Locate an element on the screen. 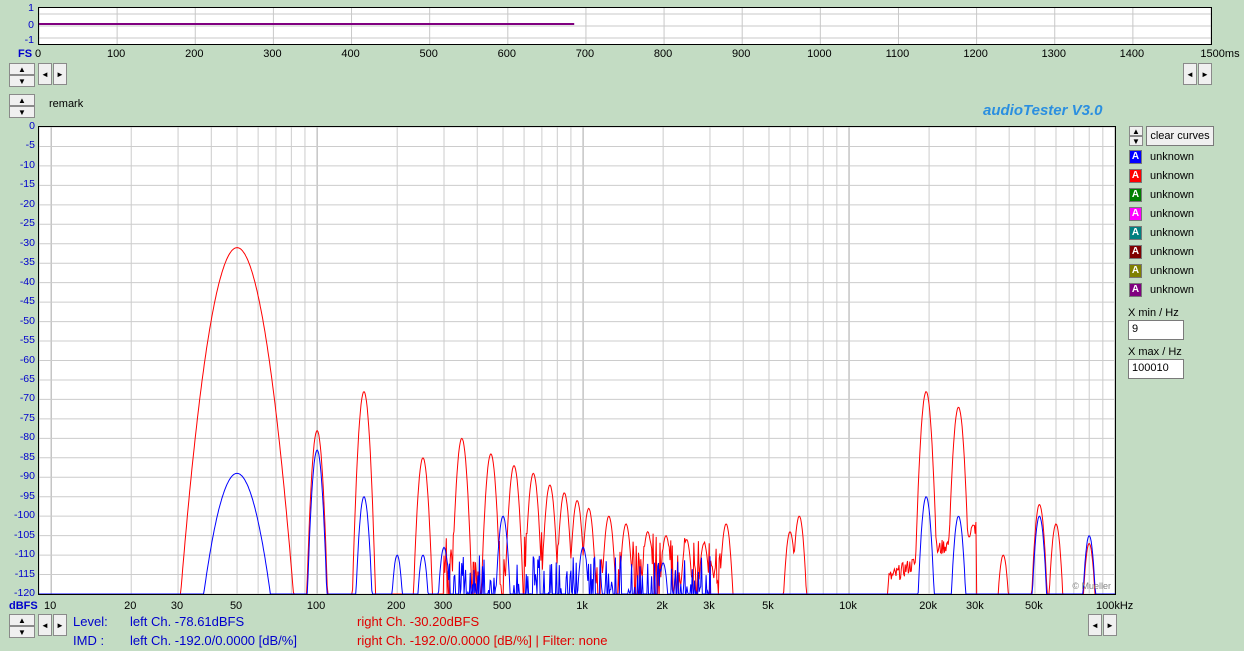  scope-x-tick: 900 is located at coordinates (741, 54).